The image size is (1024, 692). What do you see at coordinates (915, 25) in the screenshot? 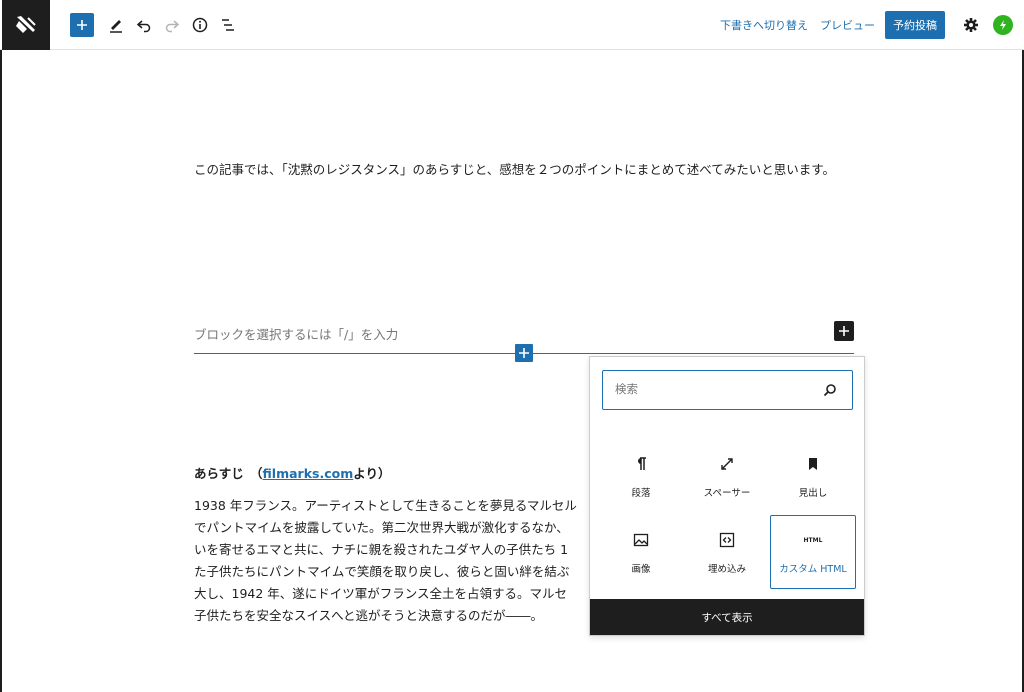
I see `schedule-button: 予約投稿` at bounding box center [915, 25].